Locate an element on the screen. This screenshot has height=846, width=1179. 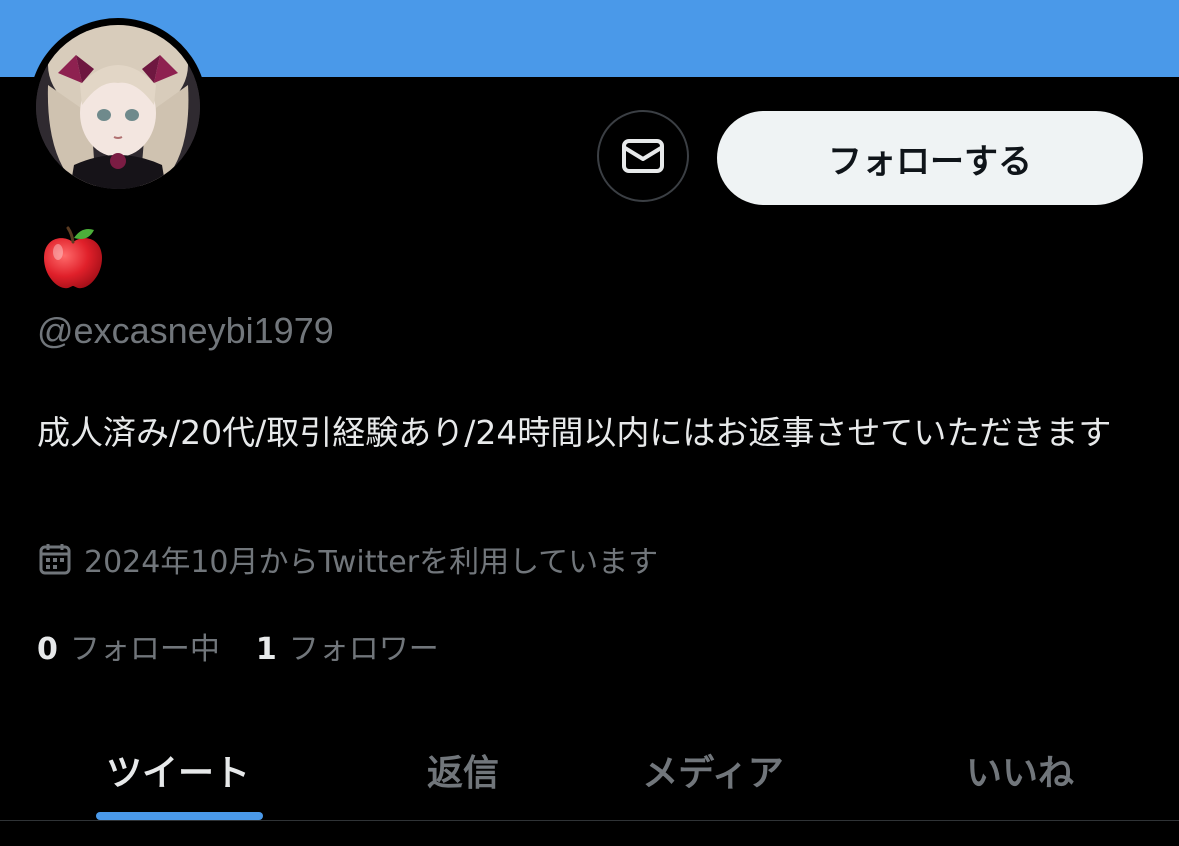
tab-replies-label: 返信 is located at coordinates (462, 773).